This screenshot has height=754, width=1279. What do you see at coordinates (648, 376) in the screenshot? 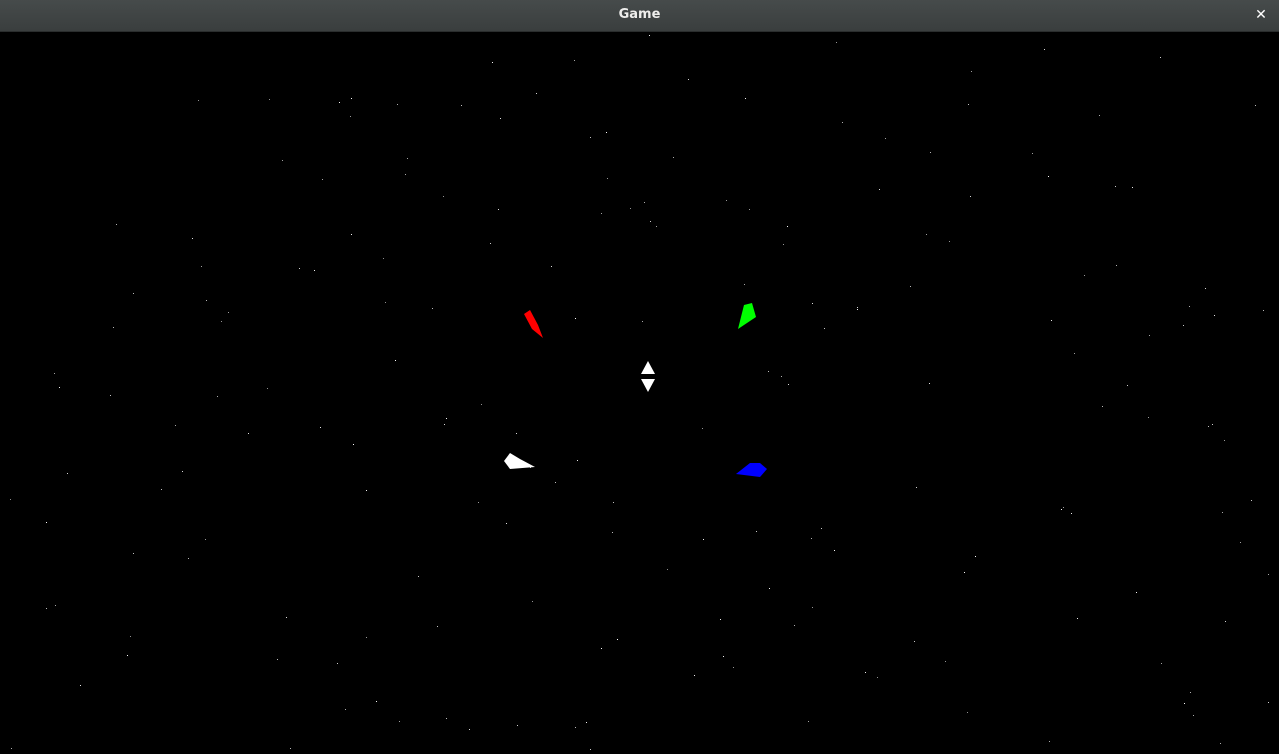
I see `up-down-arrows-icon` at bounding box center [648, 376].